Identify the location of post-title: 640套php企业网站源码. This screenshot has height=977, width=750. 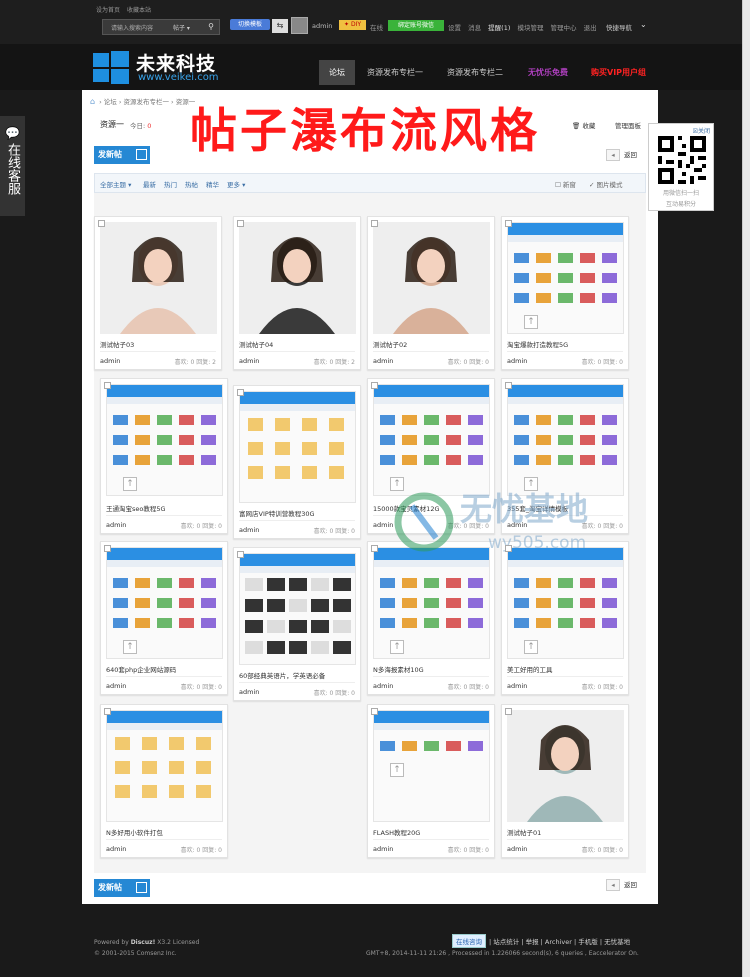
(141, 669).